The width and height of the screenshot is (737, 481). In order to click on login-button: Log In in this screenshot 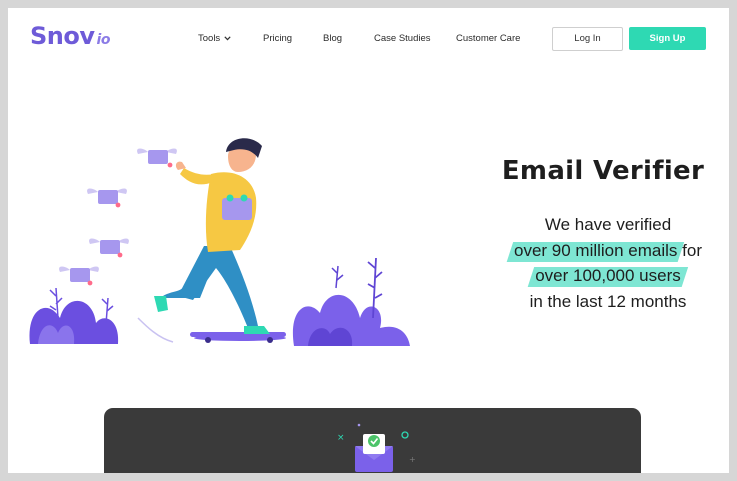, I will do `click(587, 39)`.